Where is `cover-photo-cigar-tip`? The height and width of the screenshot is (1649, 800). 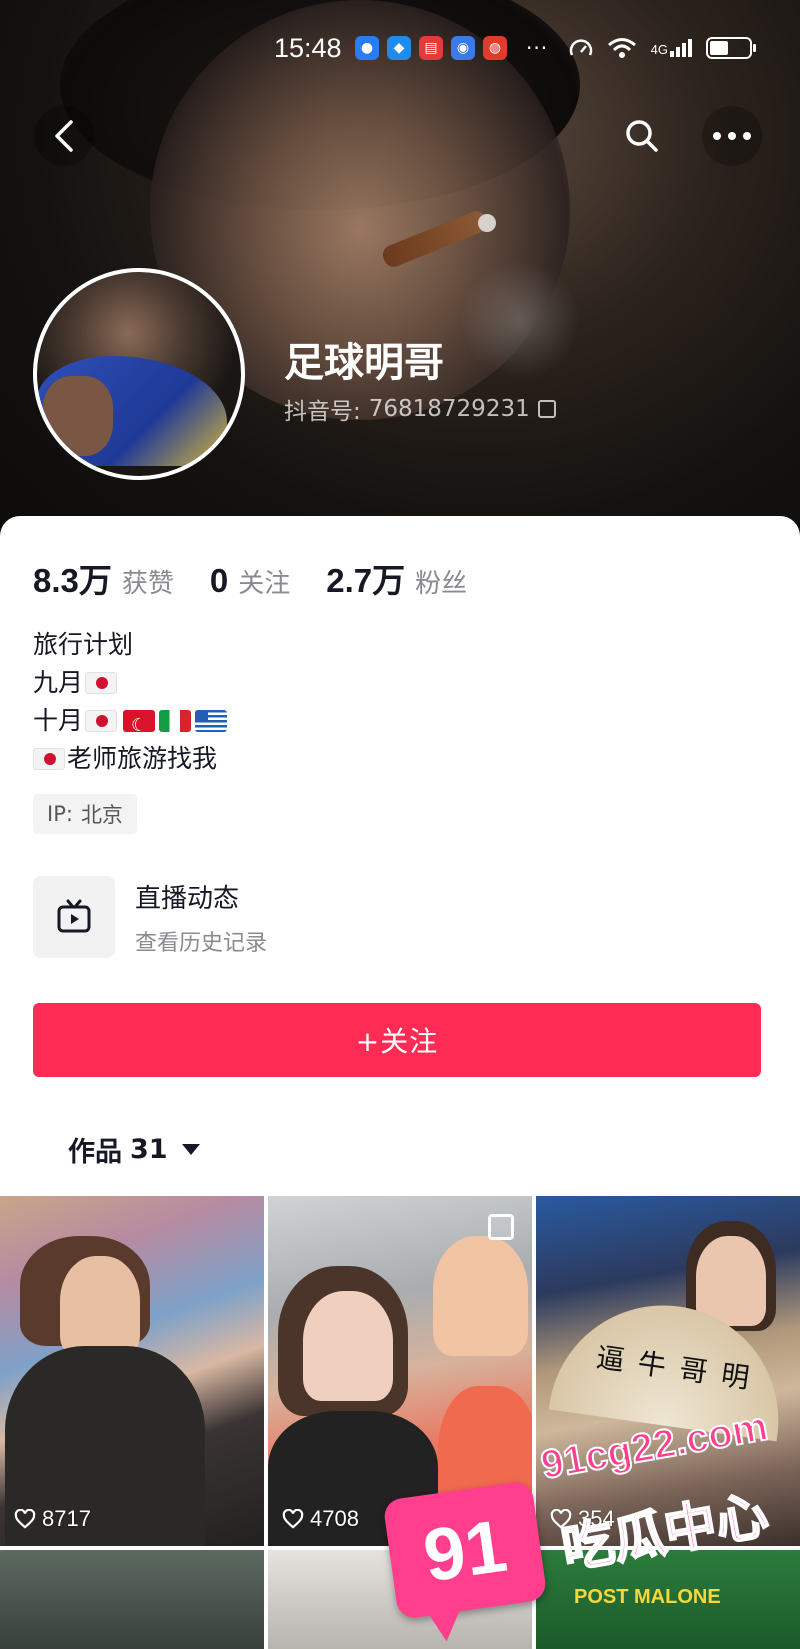 cover-photo-cigar-tip is located at coordinates (487, 223).